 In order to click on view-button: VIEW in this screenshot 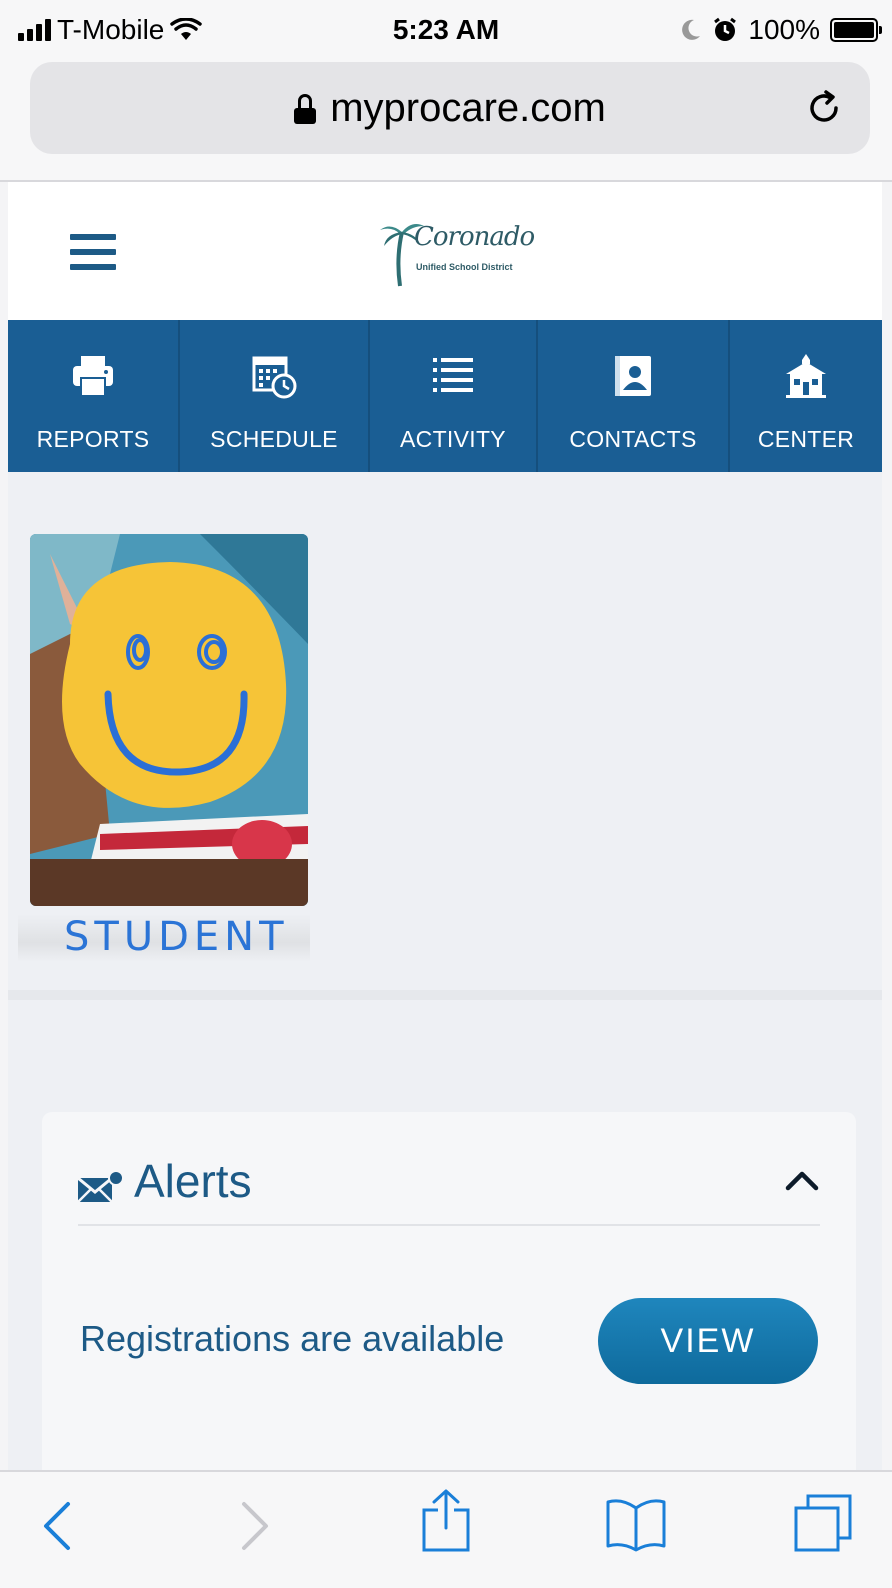, I will do `click(708, 1341)`.